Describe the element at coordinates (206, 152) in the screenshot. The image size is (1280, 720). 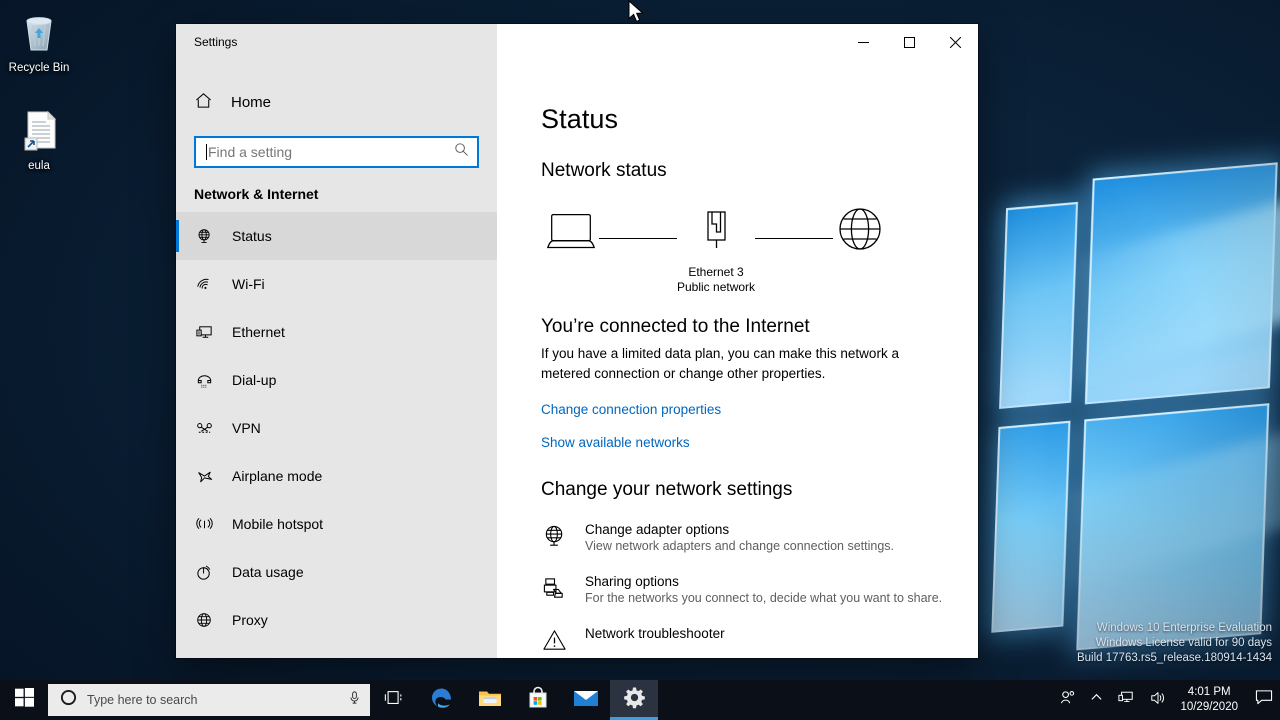
I see `text-caret` at that location.